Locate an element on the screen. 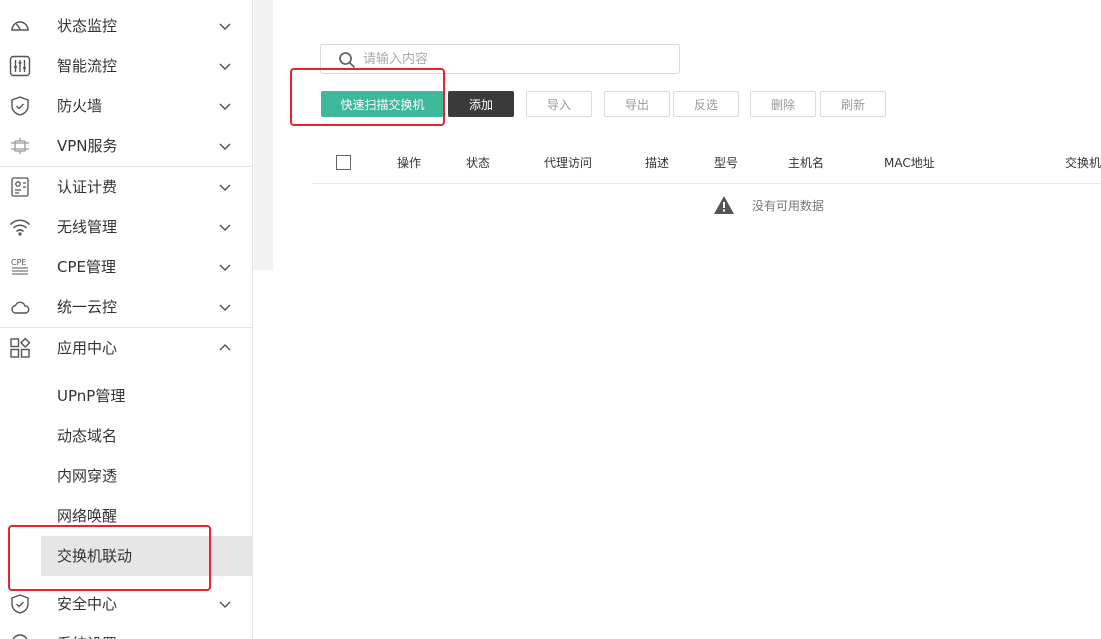 This screenshot has width=1101, height=639. sidebar-subitem-wake-on-lan: 网络唤醒 is located at coordinates (146, 516).